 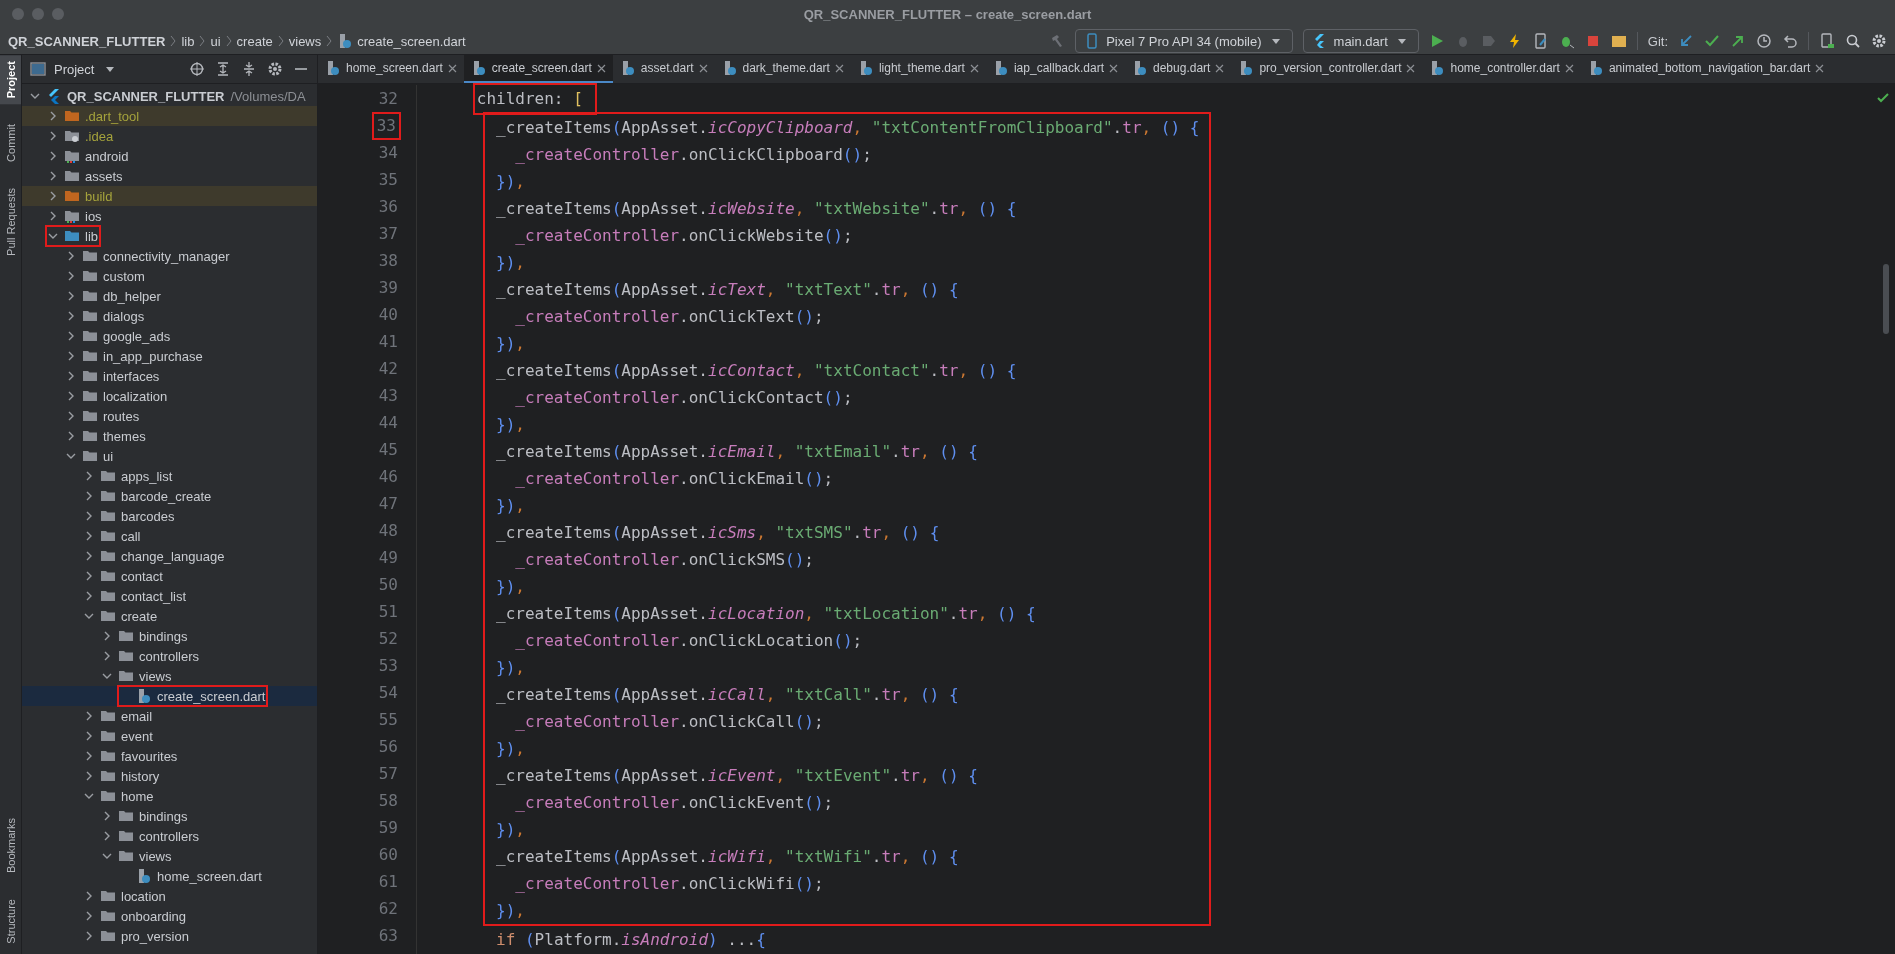 I want to click on tree-item-label: pro_version, so click(x=155, y=936).